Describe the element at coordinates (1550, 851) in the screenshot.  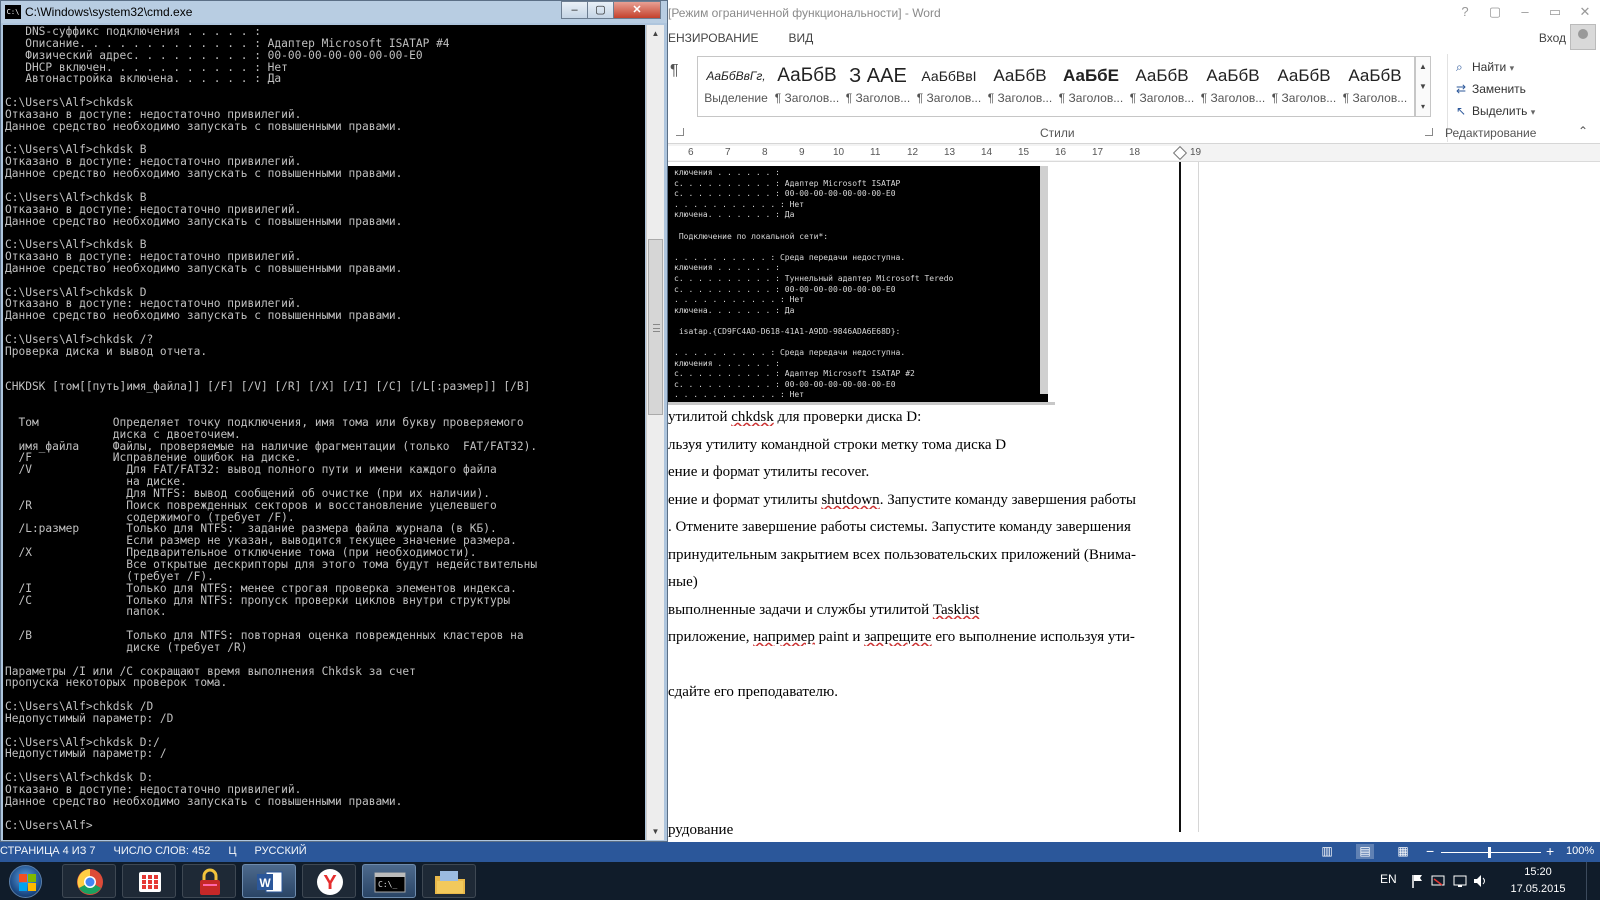
I see `zoom-in-button: +` at that location.